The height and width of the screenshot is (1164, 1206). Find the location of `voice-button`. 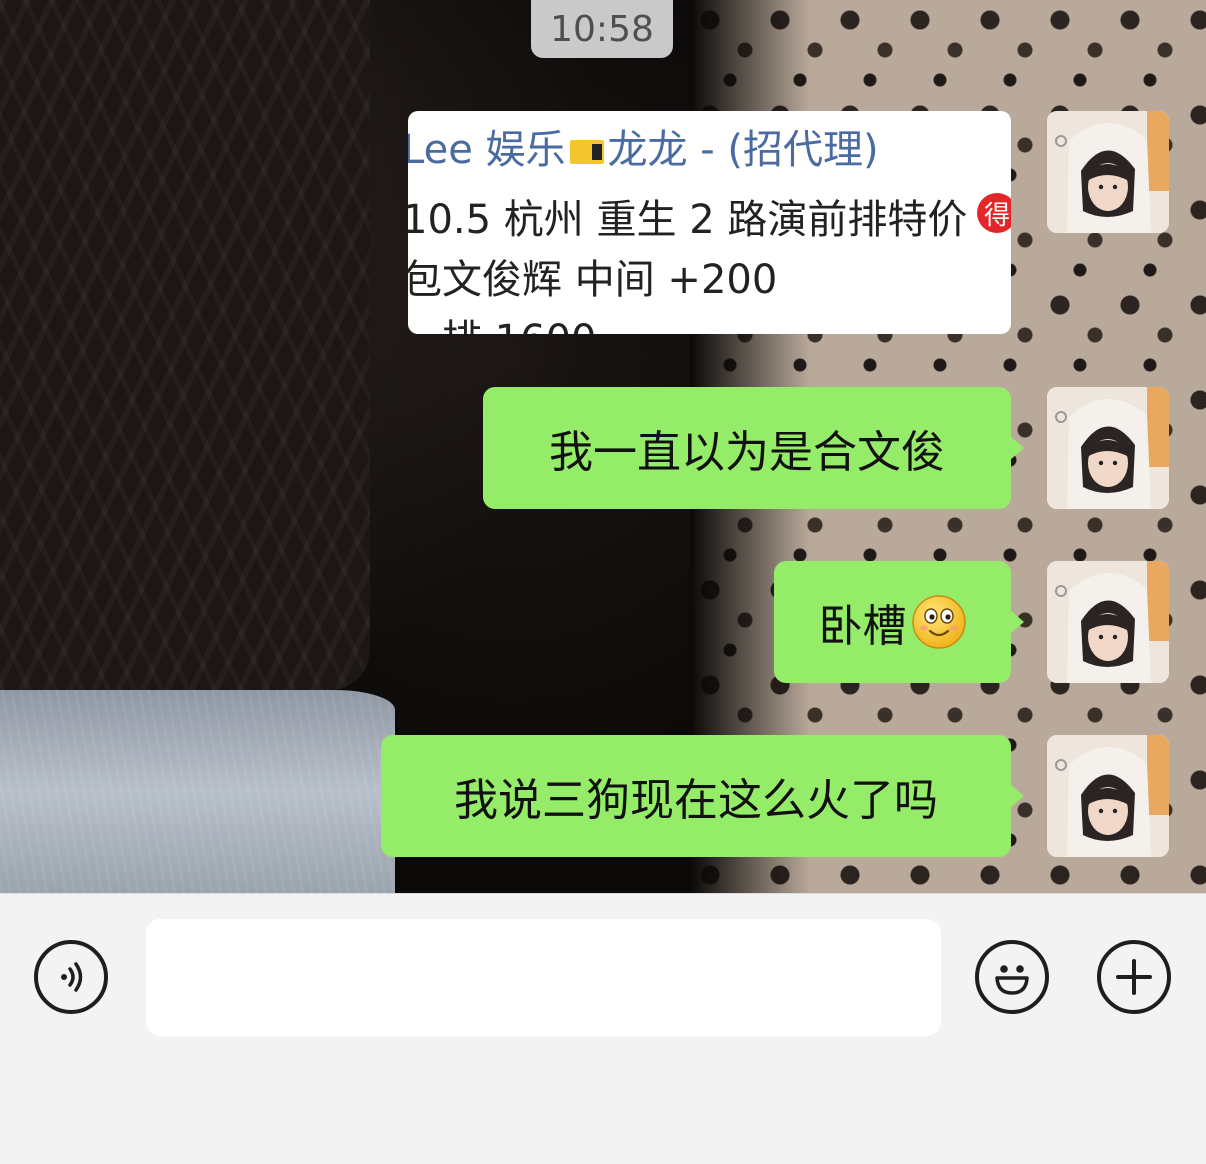

voice-button is located at coordinates (71, 977).